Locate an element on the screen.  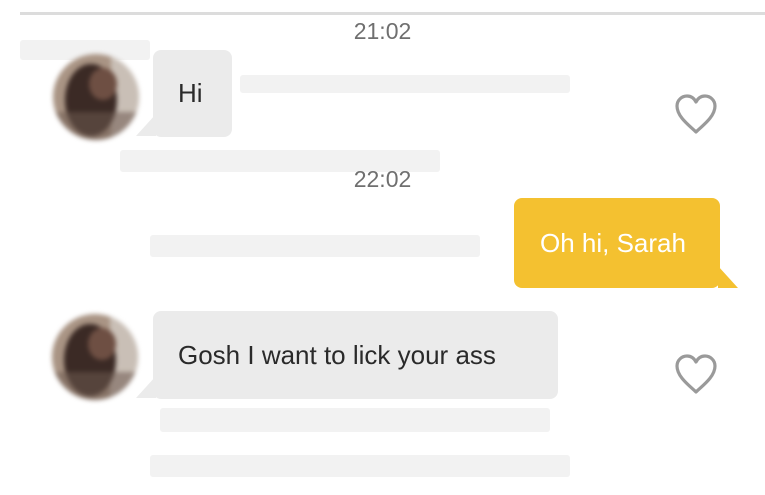
outgoing-message-bubble: Oh hi, Sarah is located at coordinates (617, 243).